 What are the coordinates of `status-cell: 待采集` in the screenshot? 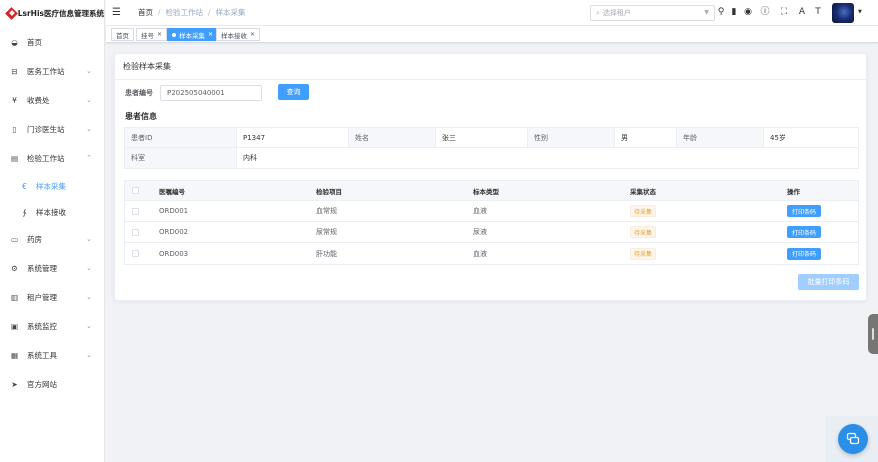 It's located at (701, 232).